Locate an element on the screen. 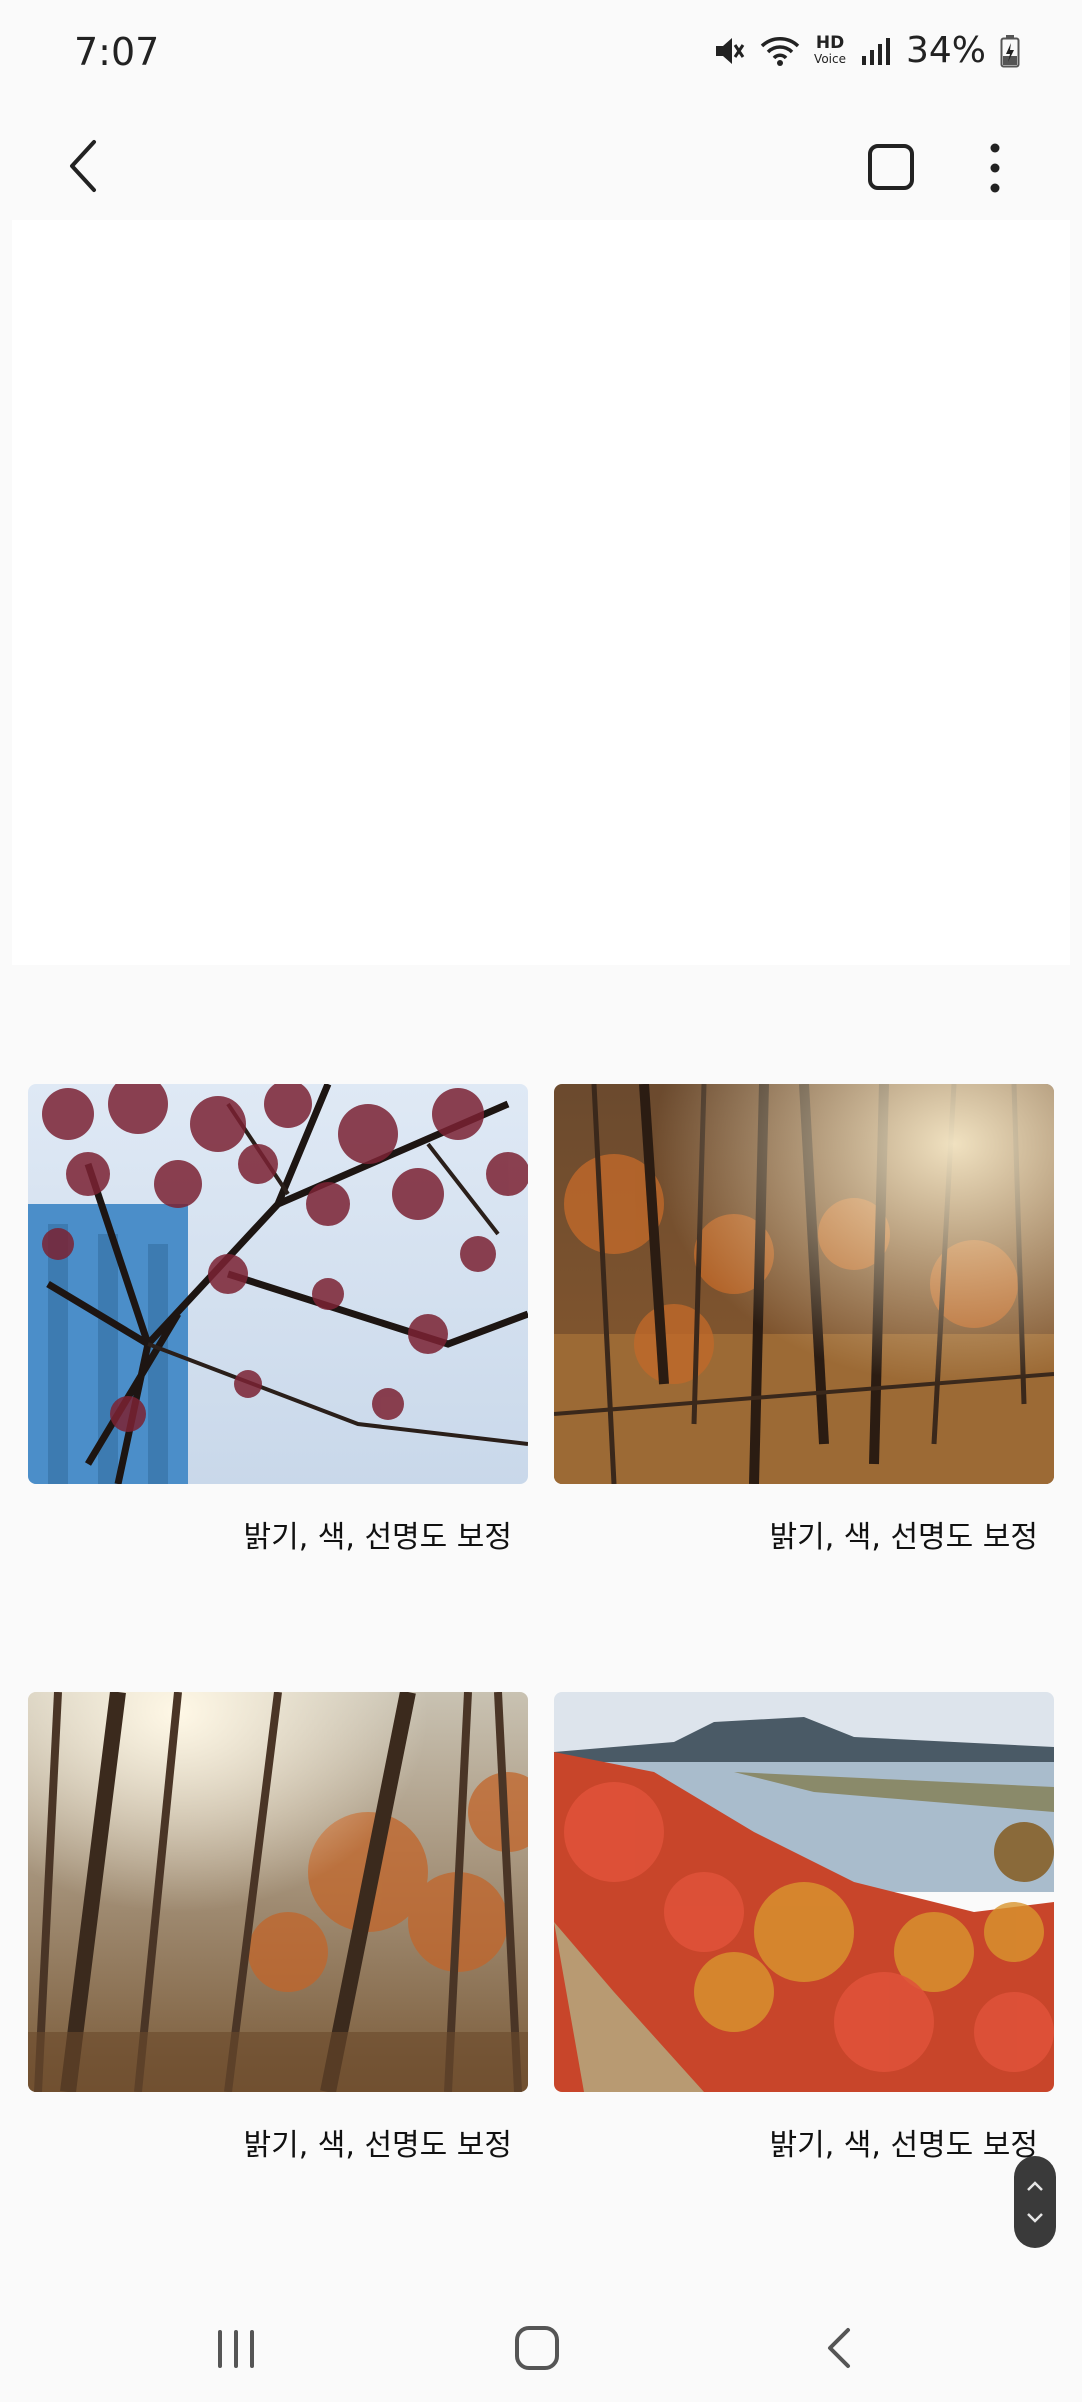  more-vertical-icon is located at coordinates (995, 168).